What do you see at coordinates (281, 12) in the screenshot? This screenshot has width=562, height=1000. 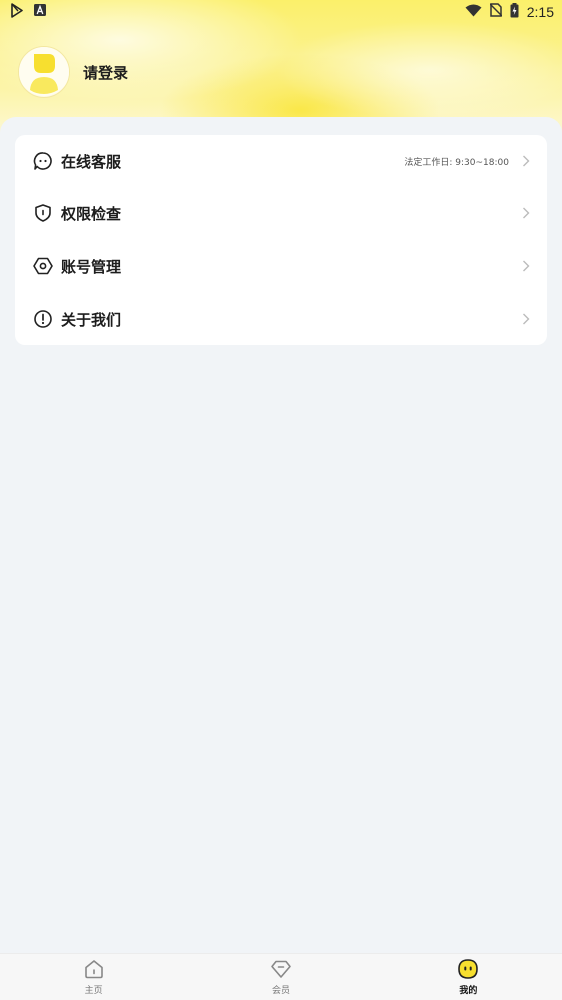 I see `status-bar: 2:15` at bounding box center [281, 12].